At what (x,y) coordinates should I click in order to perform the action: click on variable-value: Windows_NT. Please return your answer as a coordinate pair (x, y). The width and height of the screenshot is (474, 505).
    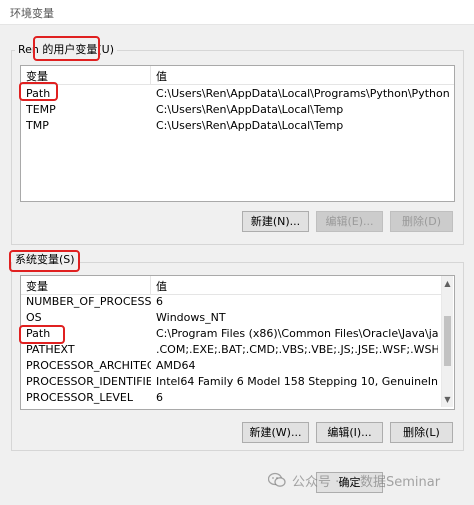
    Looking at the image, I should click on (191, 317).